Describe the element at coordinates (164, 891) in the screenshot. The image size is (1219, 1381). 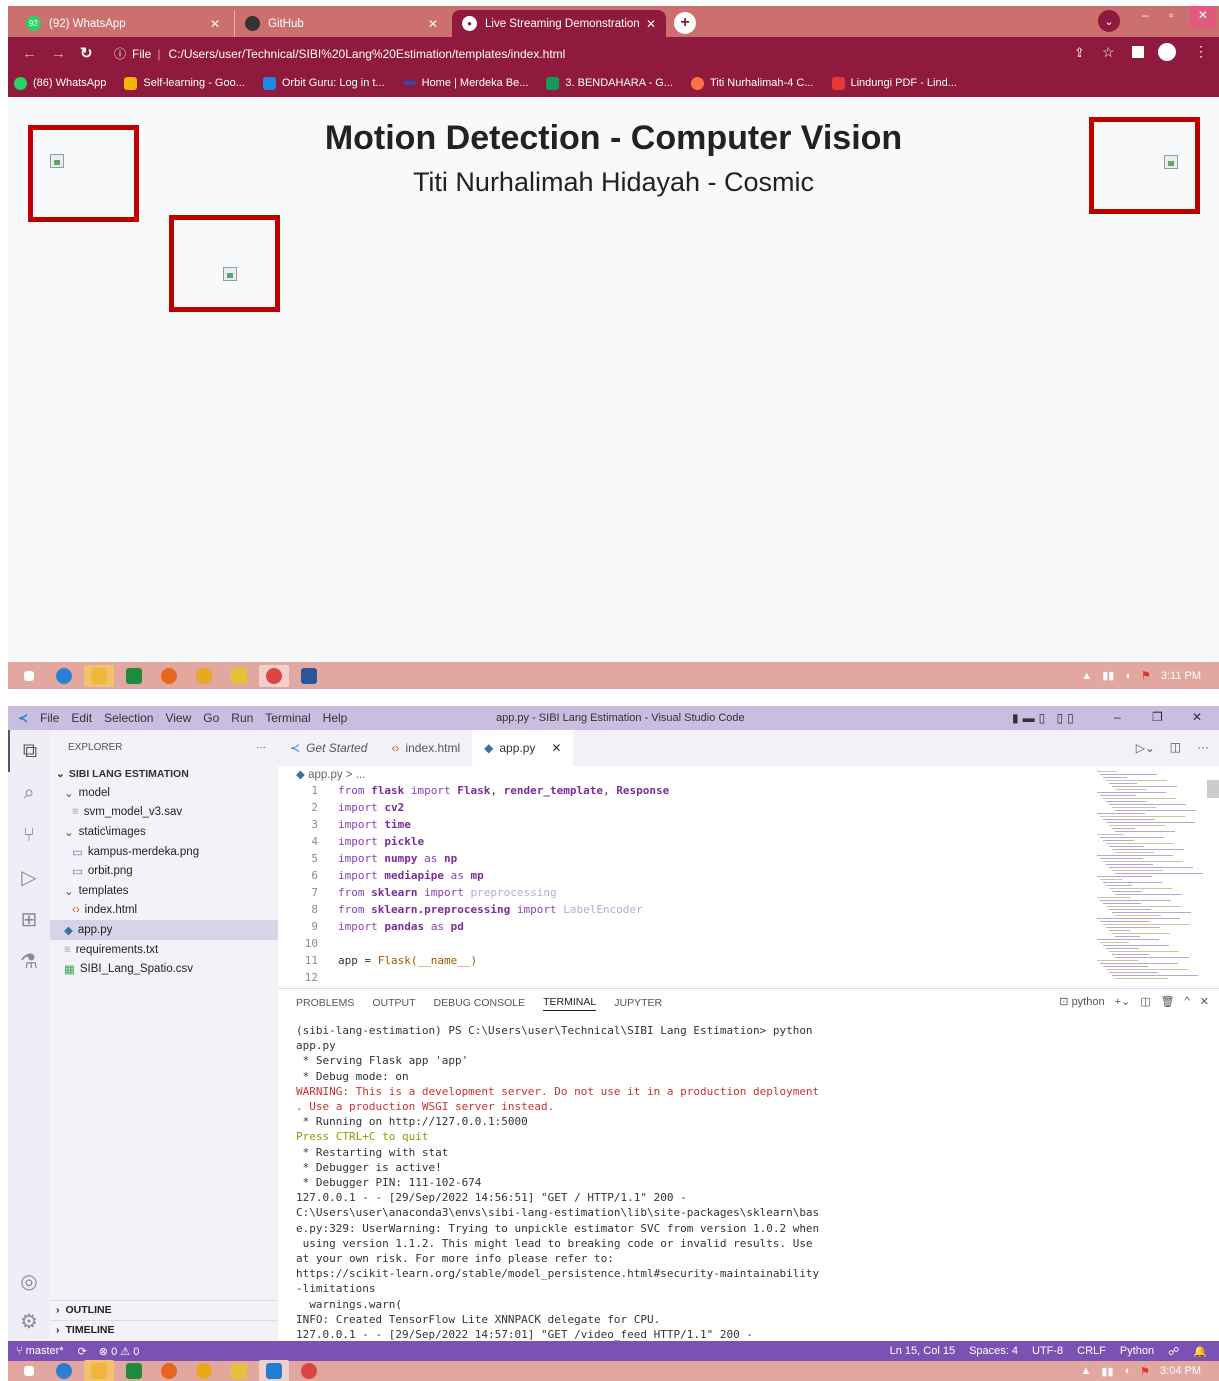
I see `file-tree-item: ⌄ templates` at that location.